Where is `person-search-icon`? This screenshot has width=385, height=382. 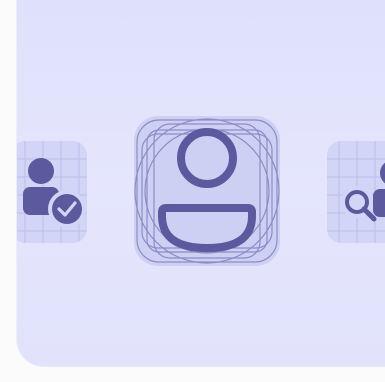 person-search-icon is located at coordinates (363, 192).